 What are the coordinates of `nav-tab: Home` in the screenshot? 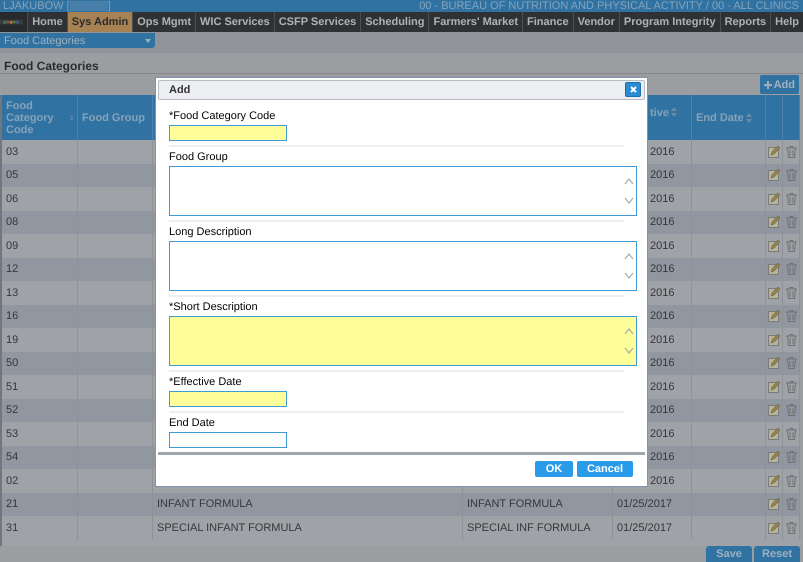 It's located at (47, 22).